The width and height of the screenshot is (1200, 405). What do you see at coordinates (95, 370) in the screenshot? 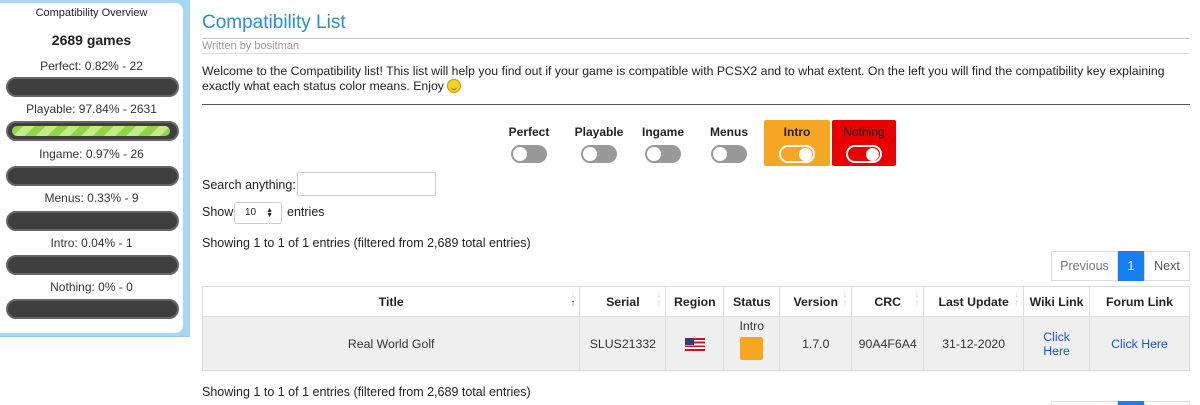
I see `sidebar-lower-panel` at bounding box center [95, 370].